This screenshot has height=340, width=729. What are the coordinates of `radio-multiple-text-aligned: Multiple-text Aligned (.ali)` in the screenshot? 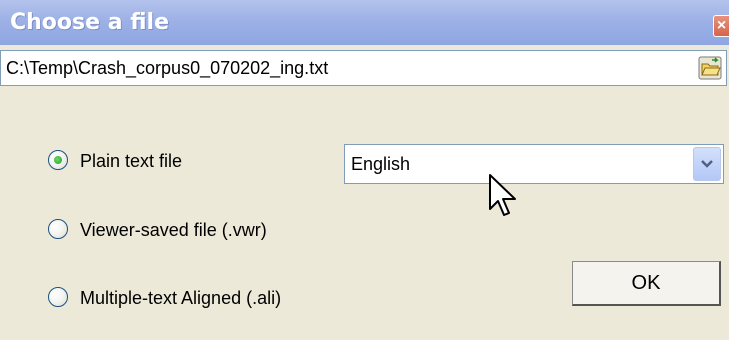 It's located at (208, 299).